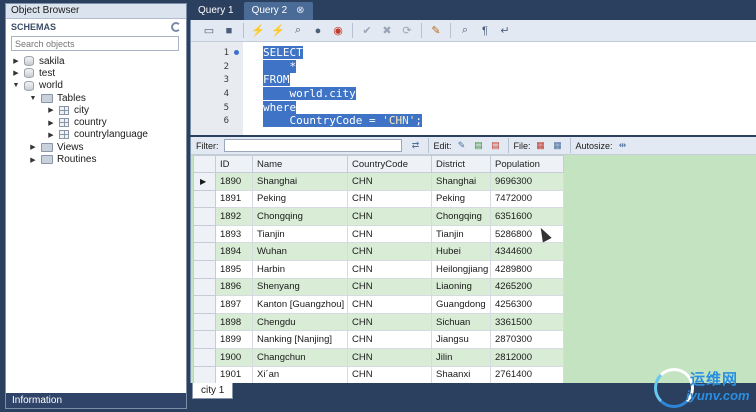 The width and height of the screenshot is (756, 412). What do you see at coordinates (216, 11) in the screenshot?
I see `tab-query-1: Query 1` at bounding box center [216, 11].